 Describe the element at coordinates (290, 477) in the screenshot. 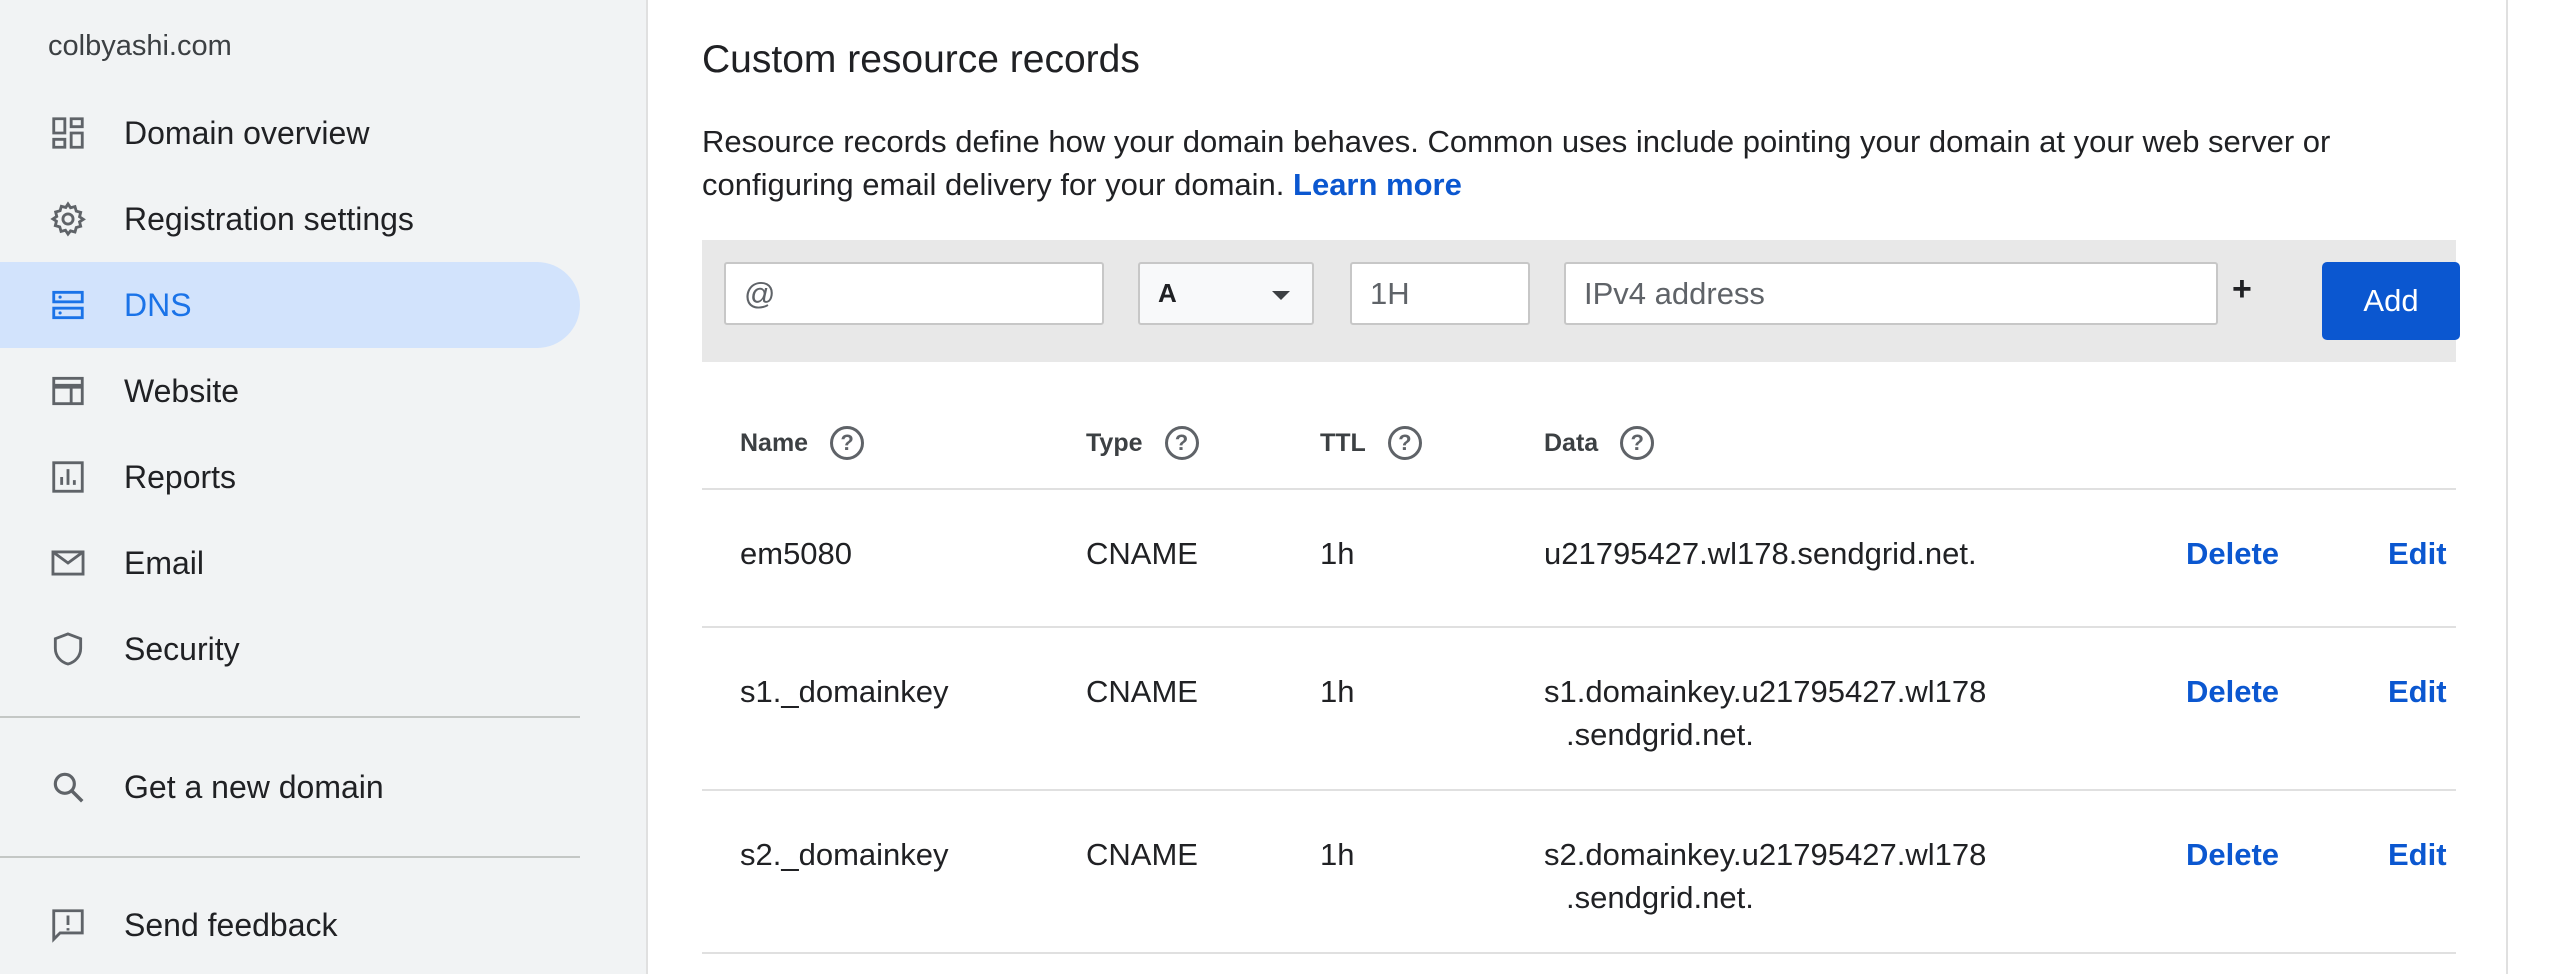

I see `sidebar-item-reports: Reports` at that location.